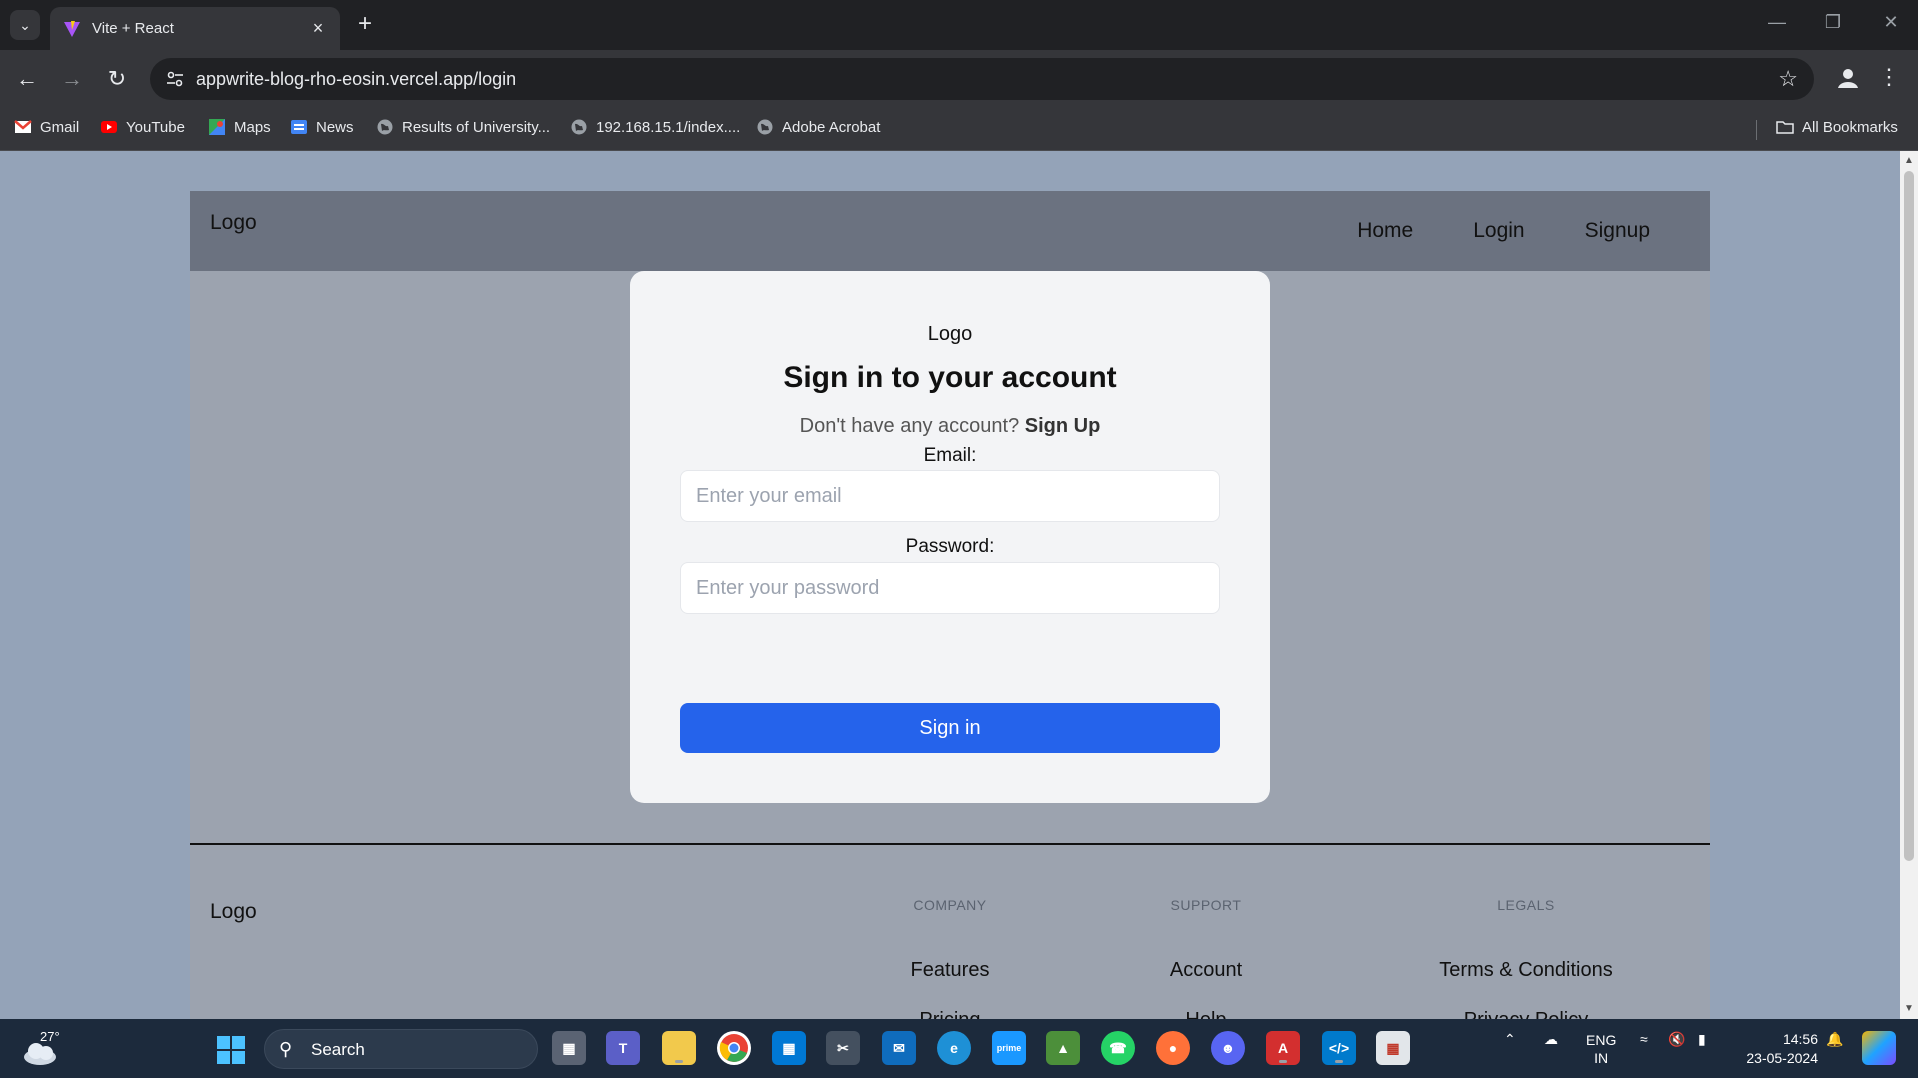 The height and width of the screenshot is (1078, 1918). What do you see at coordinates (1510, 1039) in the screenshot?
I see `tray-overflow-icon: ⌃` at bounding box center [1510, 1039].